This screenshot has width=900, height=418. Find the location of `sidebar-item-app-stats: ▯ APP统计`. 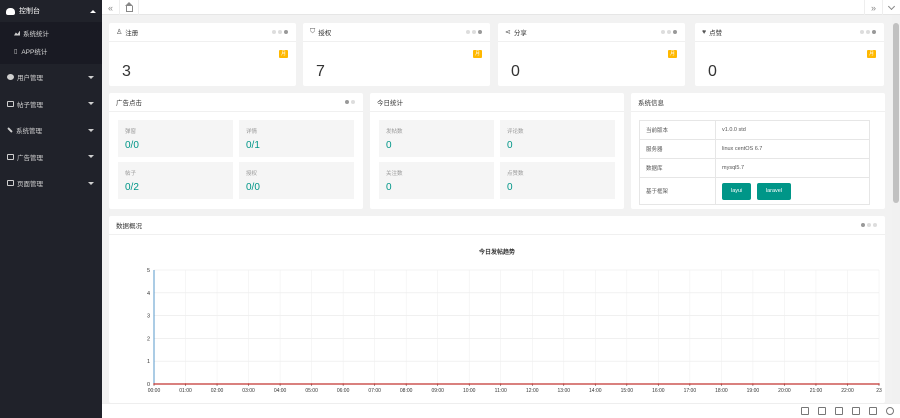

sidebar-item-app-stats: ▯ APP统计 is located at coordinates (51, 51).